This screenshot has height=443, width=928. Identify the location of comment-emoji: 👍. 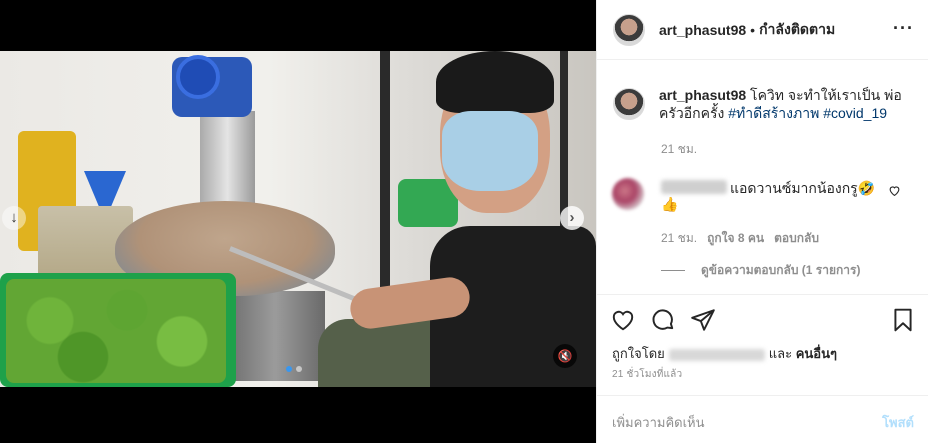
(670, 204).